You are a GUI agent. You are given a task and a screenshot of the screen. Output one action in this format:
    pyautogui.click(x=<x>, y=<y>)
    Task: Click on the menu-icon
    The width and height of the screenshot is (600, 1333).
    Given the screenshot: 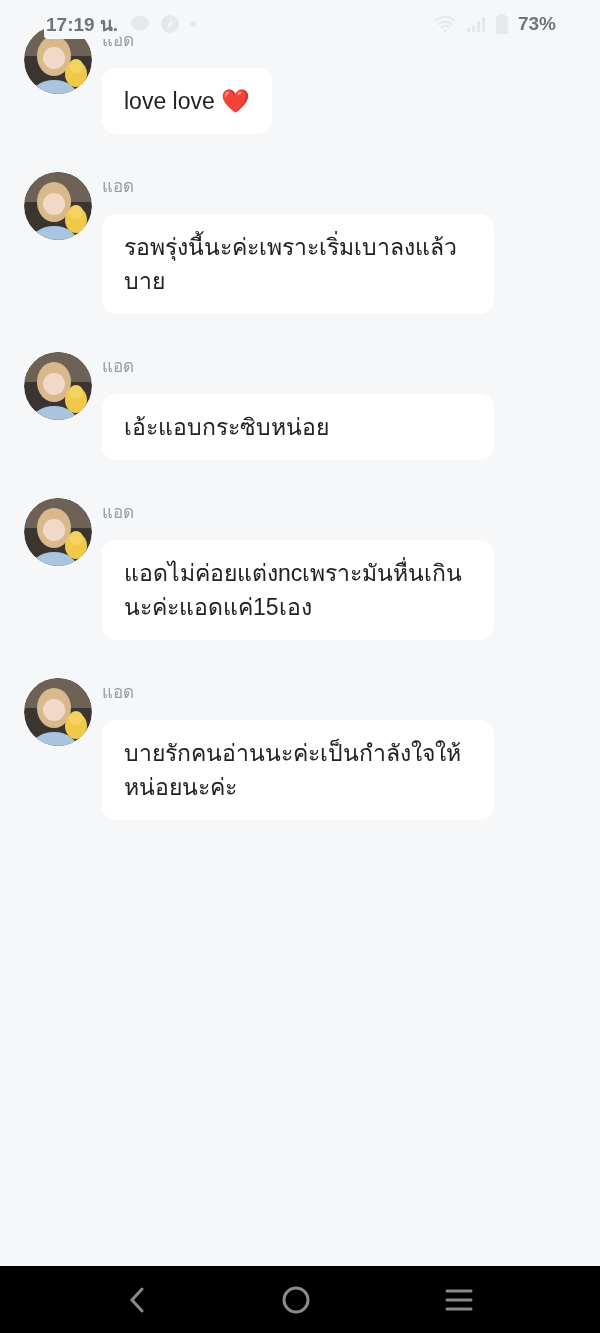 What is the action you would take?
    pyautogui.click(x=458, y=1299)
    